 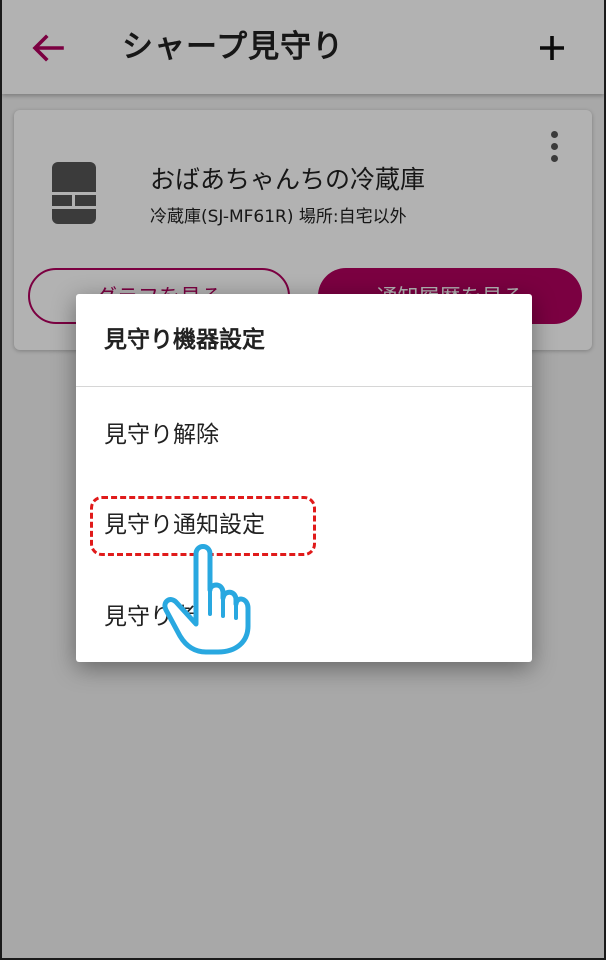 I want to click on dialog-divider, so click(x=304, y=386).